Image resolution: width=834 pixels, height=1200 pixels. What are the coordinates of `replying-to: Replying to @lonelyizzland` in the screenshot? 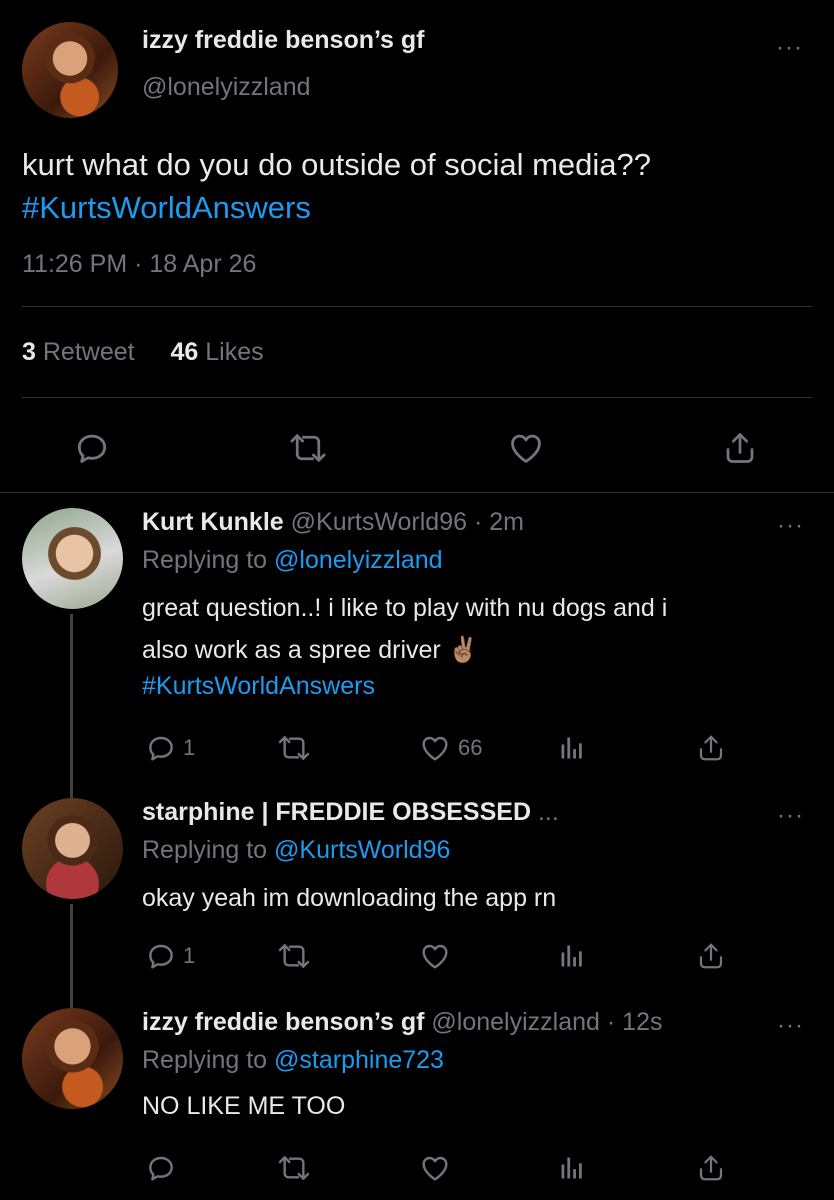 It's located at (292, 560).